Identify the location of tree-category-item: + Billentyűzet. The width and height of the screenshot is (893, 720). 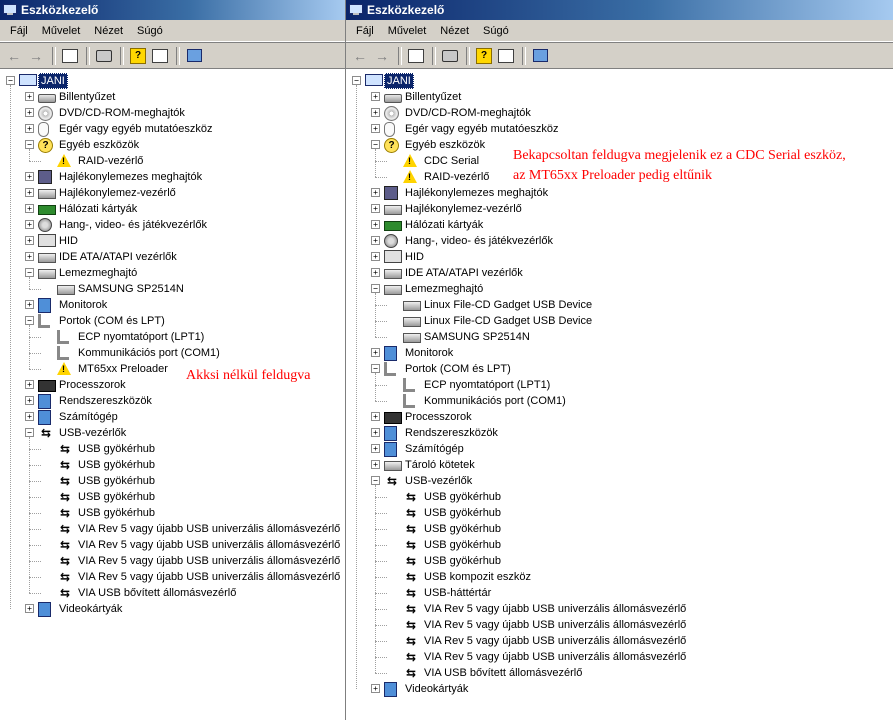
(619, 97).